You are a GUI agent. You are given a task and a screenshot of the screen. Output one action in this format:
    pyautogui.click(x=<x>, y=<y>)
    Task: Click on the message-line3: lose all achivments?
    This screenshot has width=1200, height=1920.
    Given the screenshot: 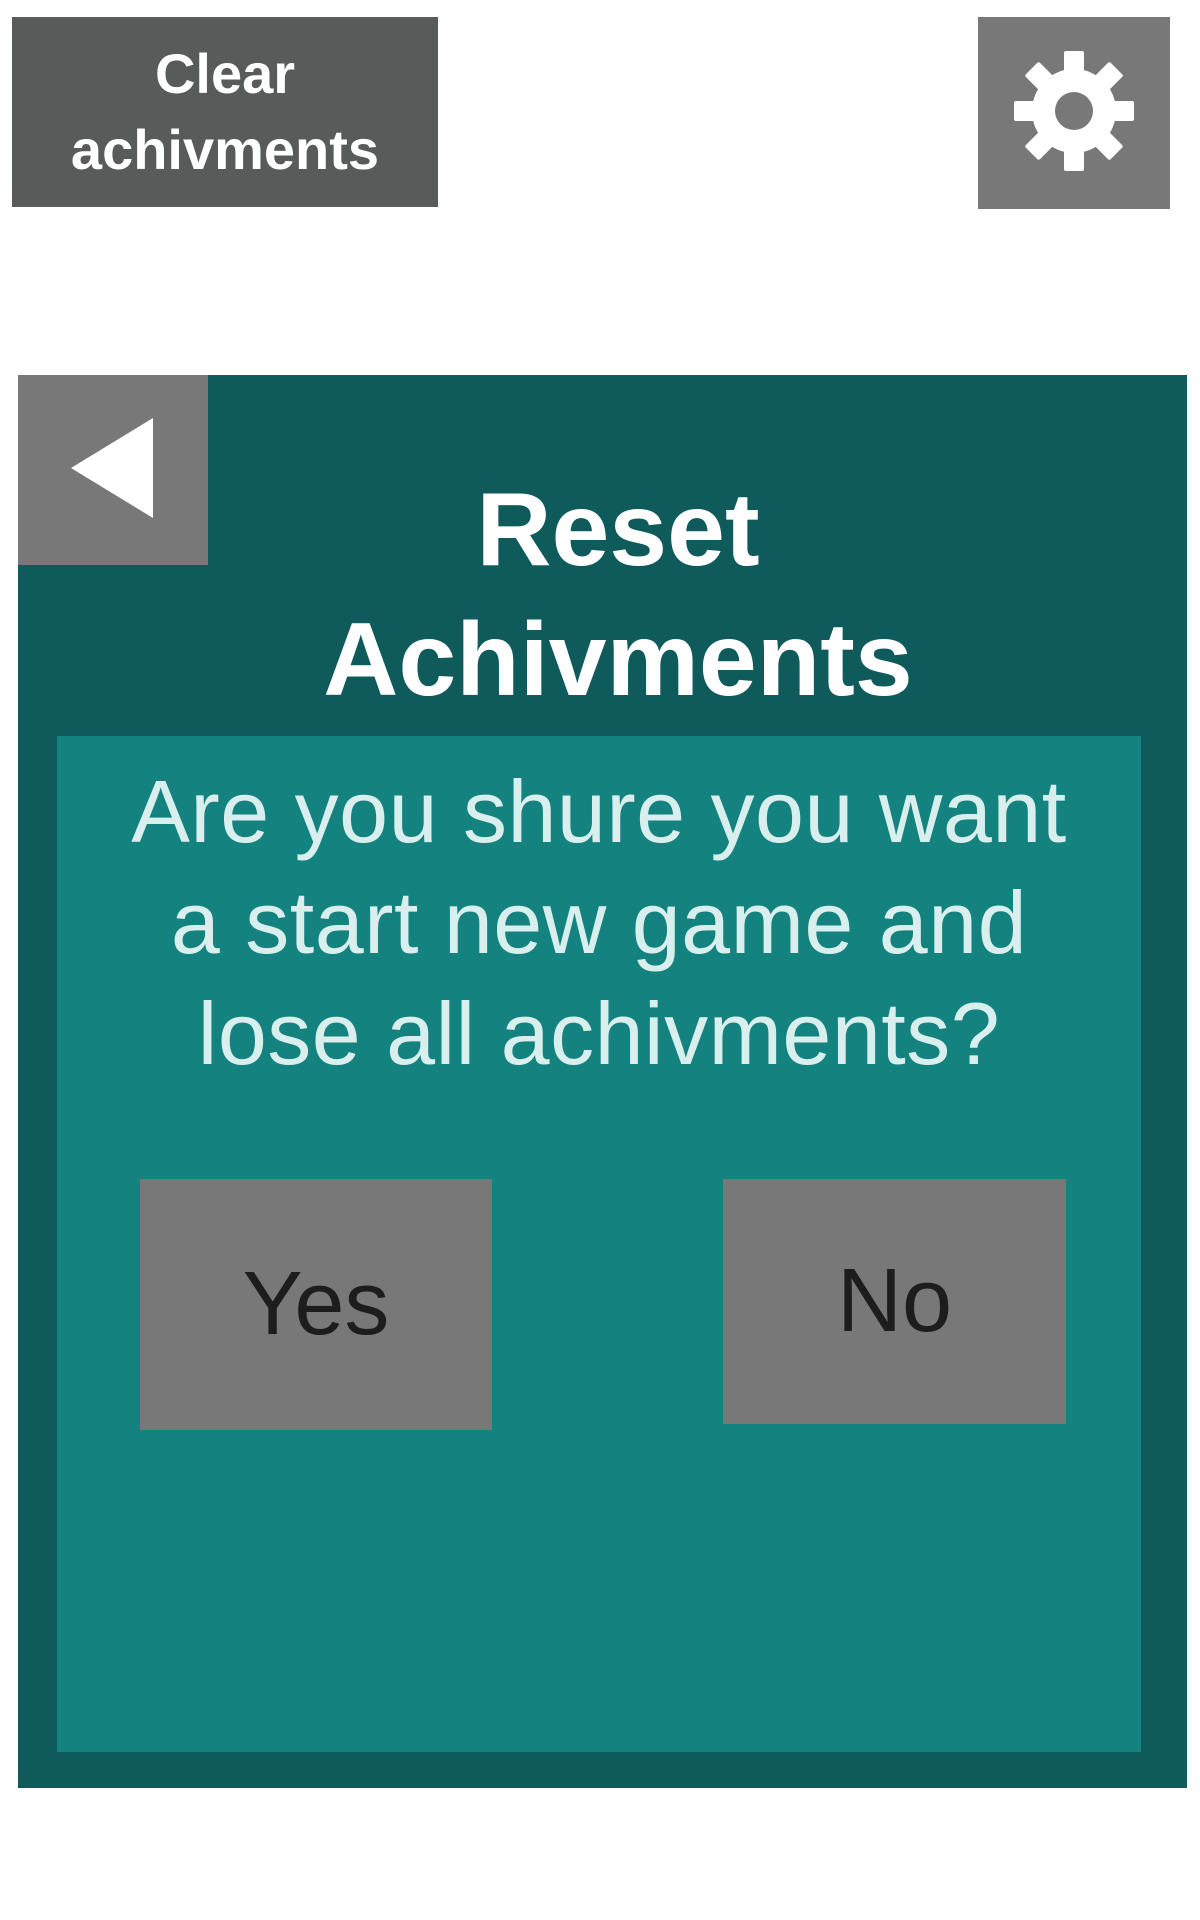 What is the action you would take?
    pyautogui.click(x=599, y=1033)
    